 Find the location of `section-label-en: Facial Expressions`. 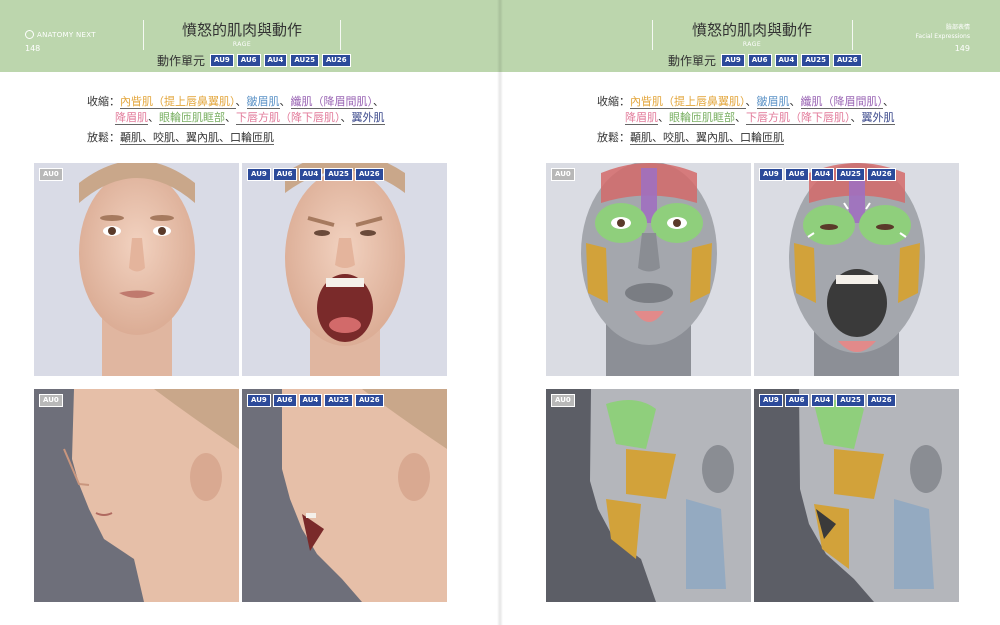

section-label-en: Facial Expressions is located at coordinates (943, 36).